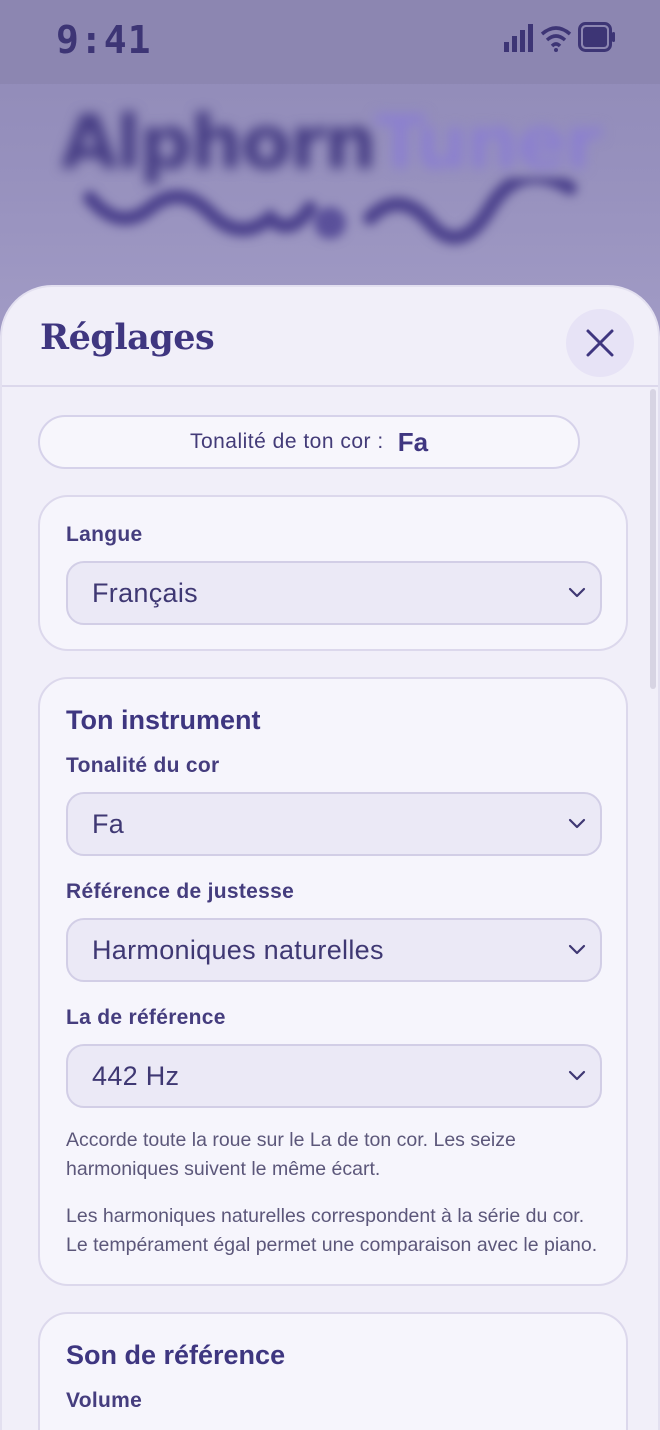 The width and height of the screenshot is (660, 1430). I want to click on sheet-header: Réglages, so click(330, 337).